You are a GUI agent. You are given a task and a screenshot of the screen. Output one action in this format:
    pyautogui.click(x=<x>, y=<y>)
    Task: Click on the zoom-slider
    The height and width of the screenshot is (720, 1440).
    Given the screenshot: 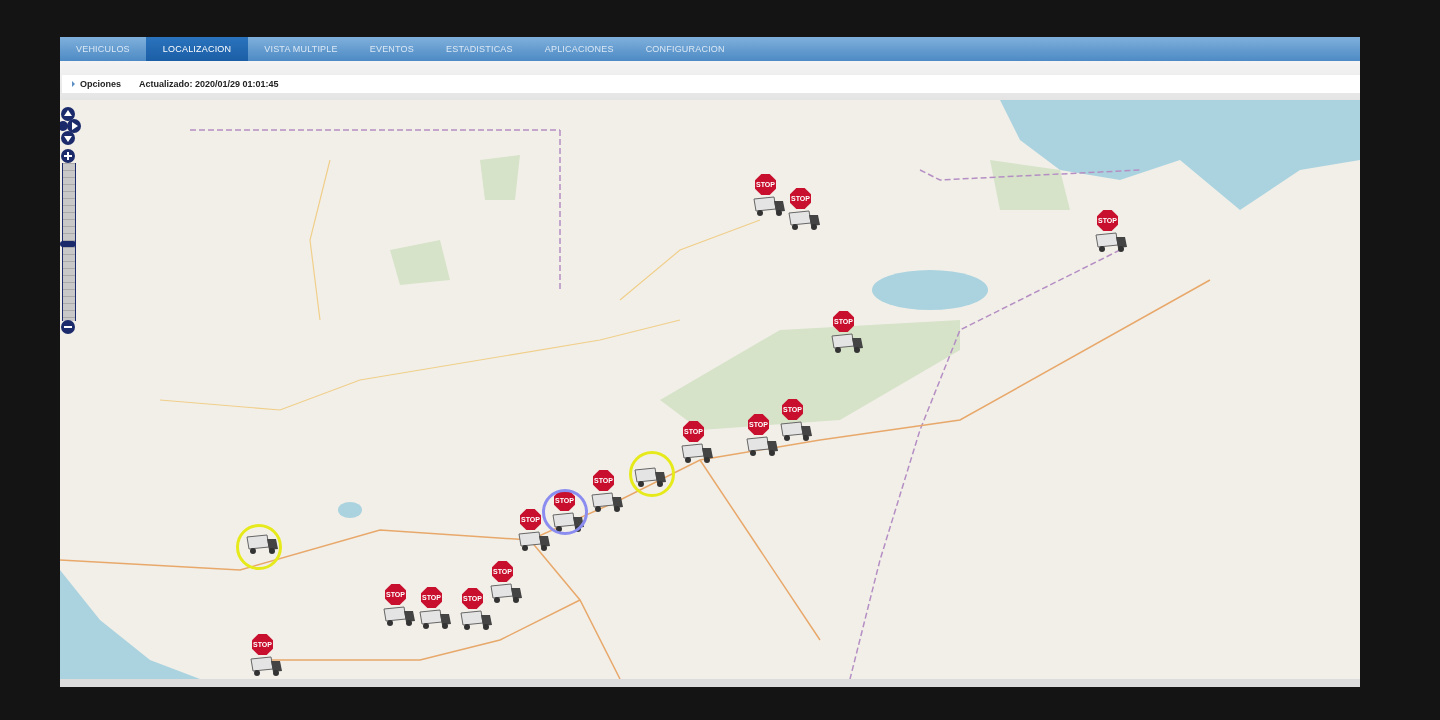 What is the action you would take?
    pyautogui.click(x=69, y=242)
    